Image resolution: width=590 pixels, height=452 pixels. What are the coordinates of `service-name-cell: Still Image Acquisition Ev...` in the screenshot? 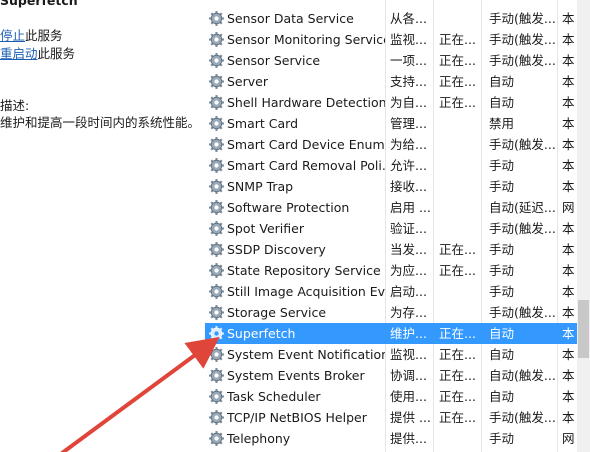 It's located at (295, 291).